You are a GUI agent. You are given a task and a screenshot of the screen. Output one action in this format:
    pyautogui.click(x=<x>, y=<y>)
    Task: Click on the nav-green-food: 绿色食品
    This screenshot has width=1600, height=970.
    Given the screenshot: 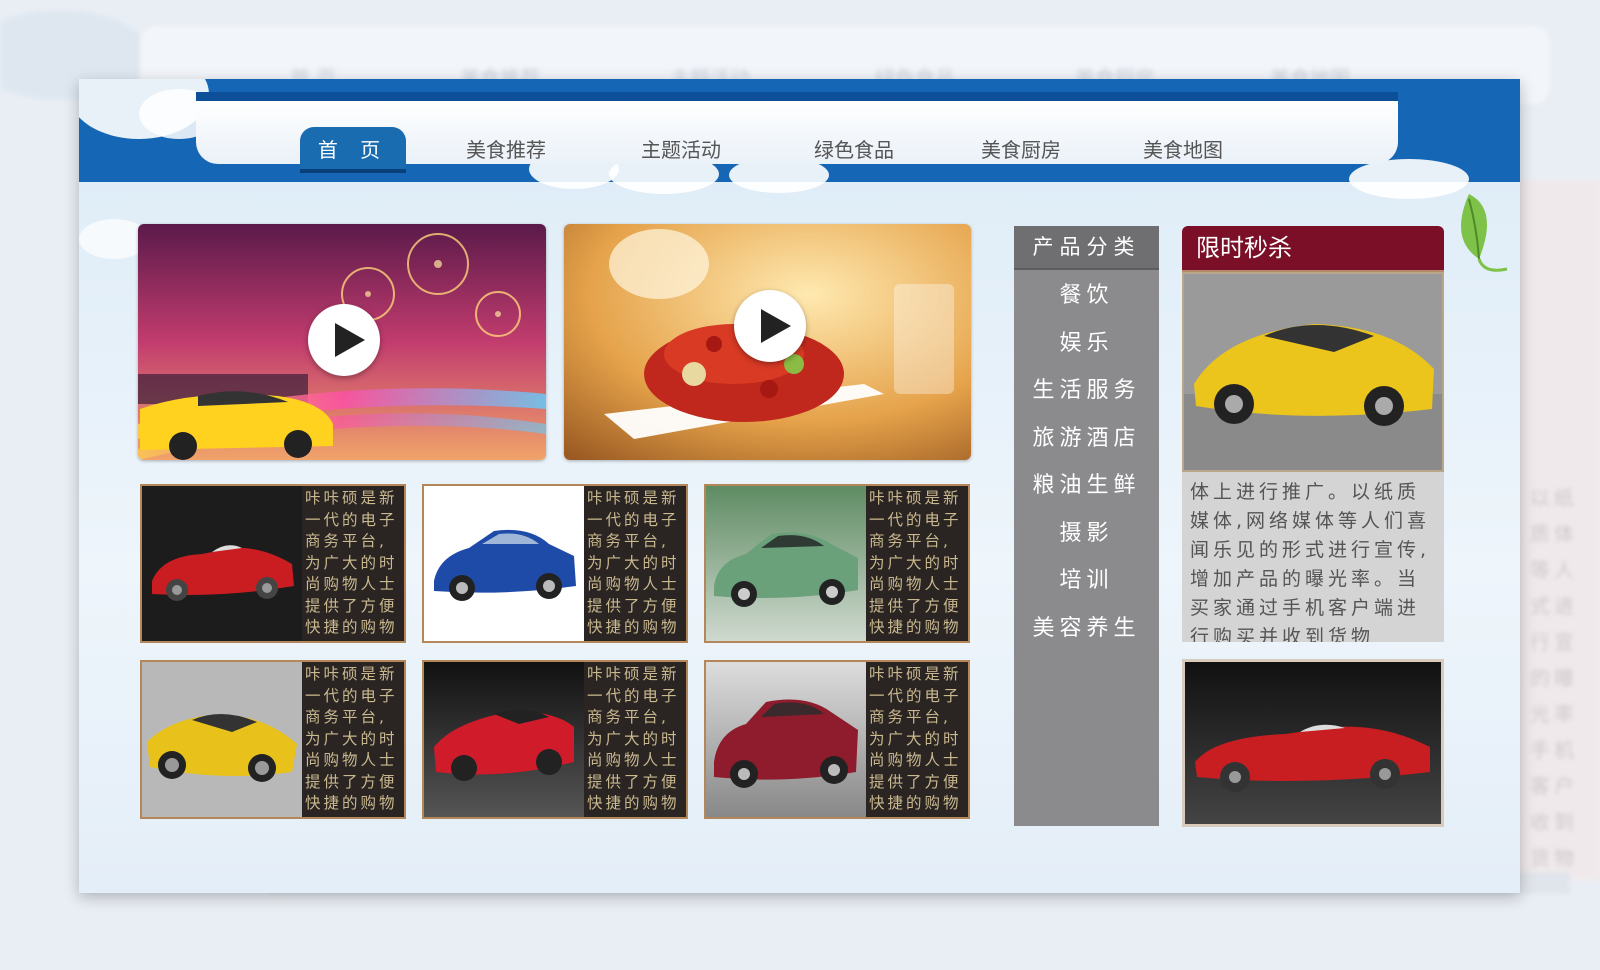 What is the action you would take?
    pyautogui.click(x=854, y=150)
    